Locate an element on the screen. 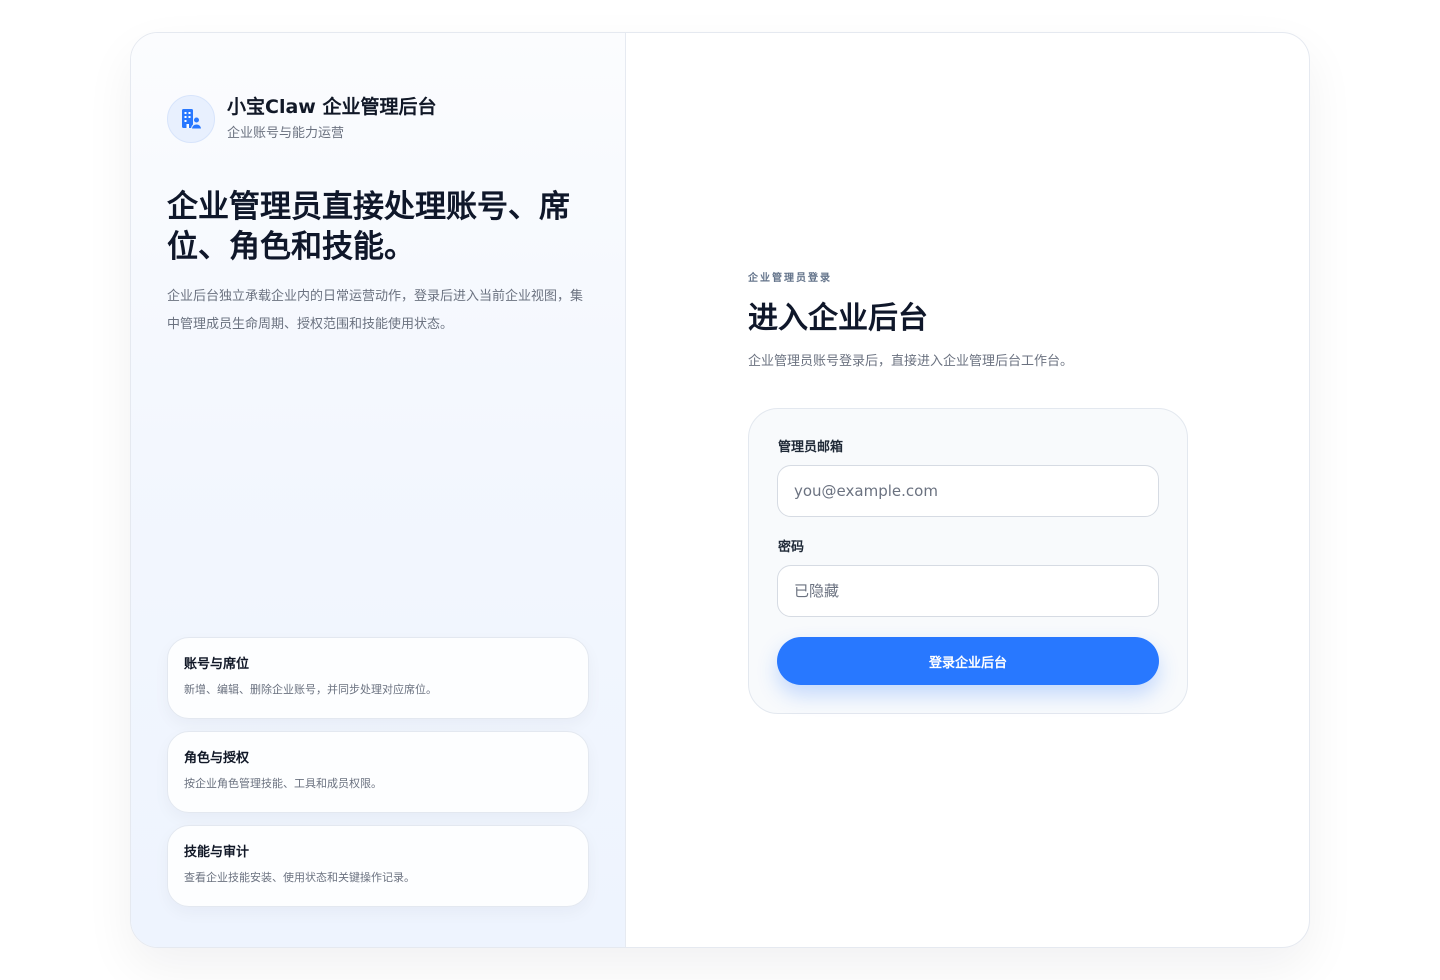  email-field is located at coordinates (968, 491).